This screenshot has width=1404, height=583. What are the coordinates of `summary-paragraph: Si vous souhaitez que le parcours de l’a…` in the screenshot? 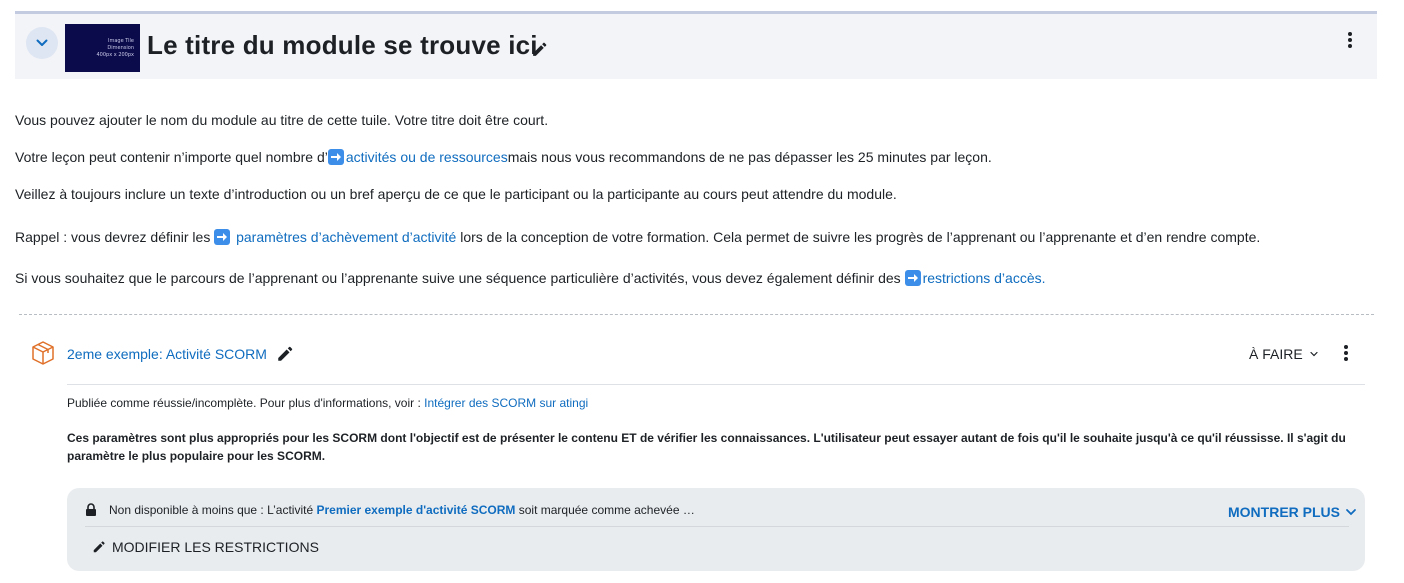 It's located at (530, 278).